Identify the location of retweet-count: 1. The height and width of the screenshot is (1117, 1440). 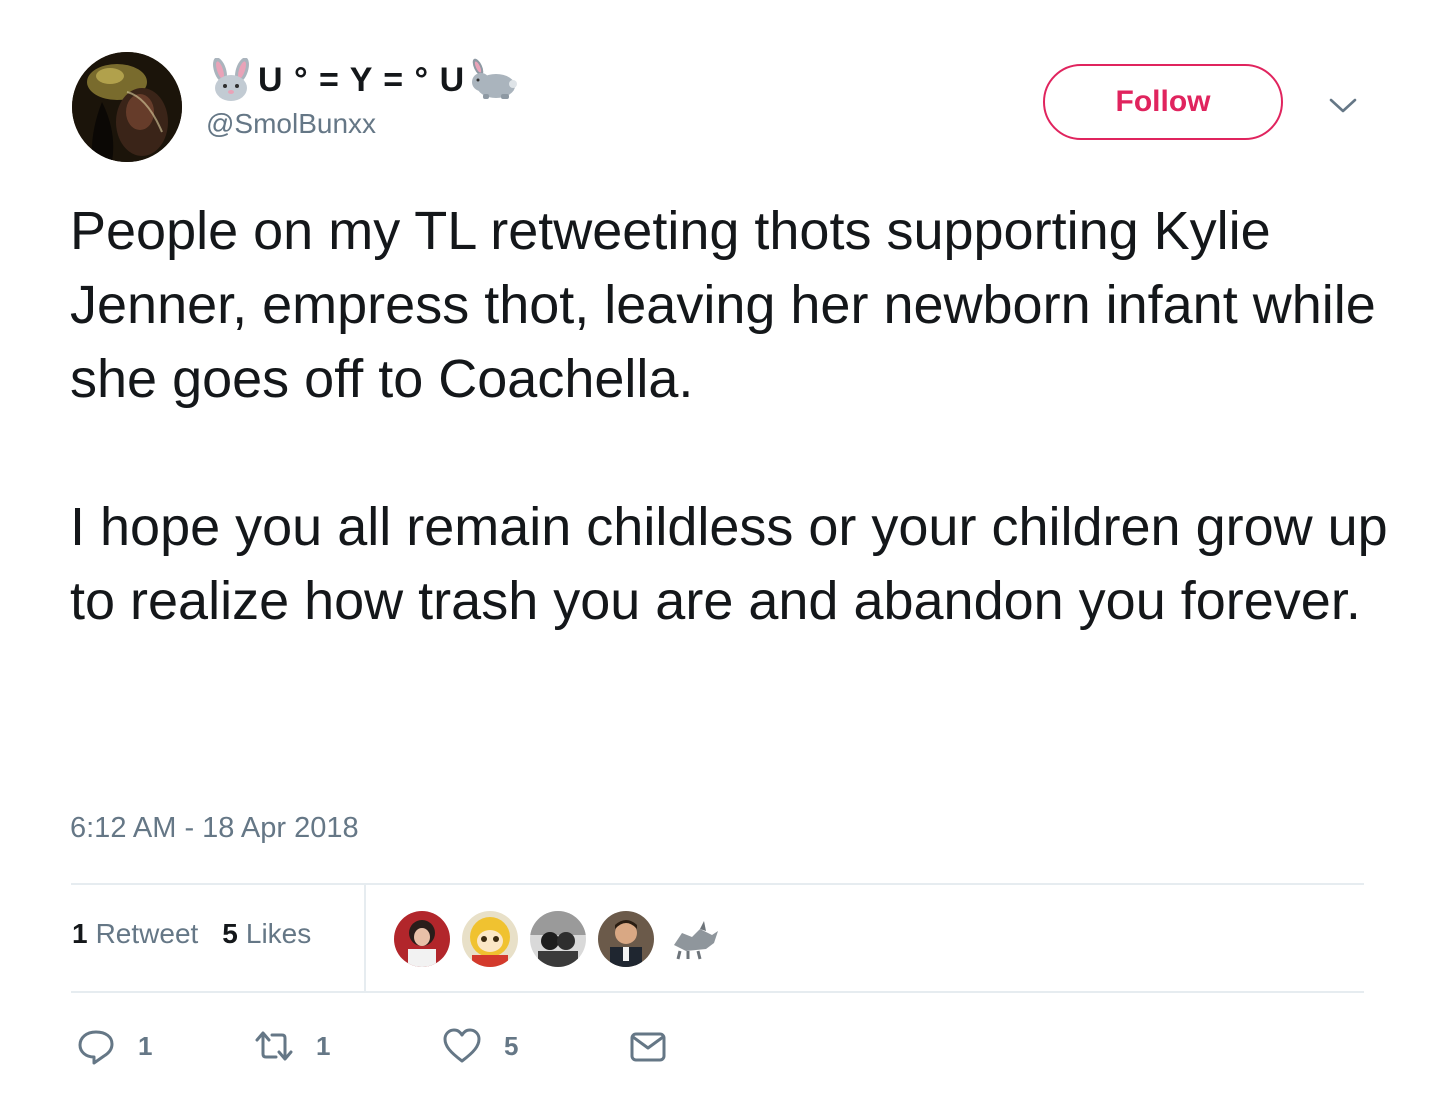
(323, 1045).